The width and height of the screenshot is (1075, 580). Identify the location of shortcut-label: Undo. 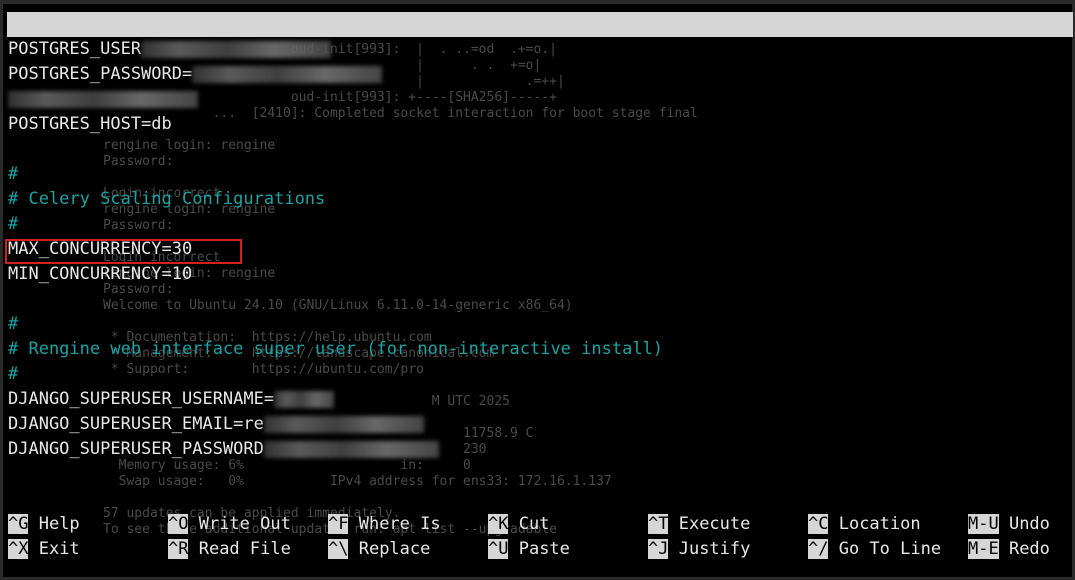
(1024, 524).